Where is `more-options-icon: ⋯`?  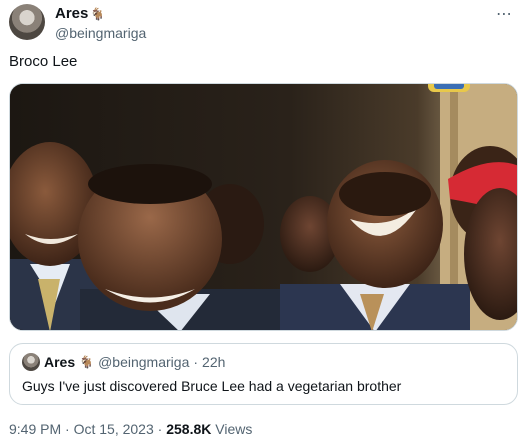
more-options-icon: ⋯ is located at coordinates (504, 14).